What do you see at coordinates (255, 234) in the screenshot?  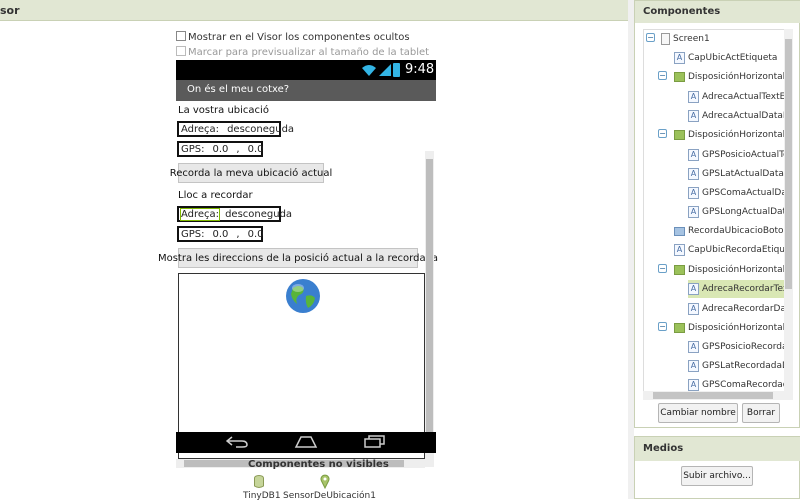 I see `remembered-gps-long: 0.0` at bounding box center [255, 234].